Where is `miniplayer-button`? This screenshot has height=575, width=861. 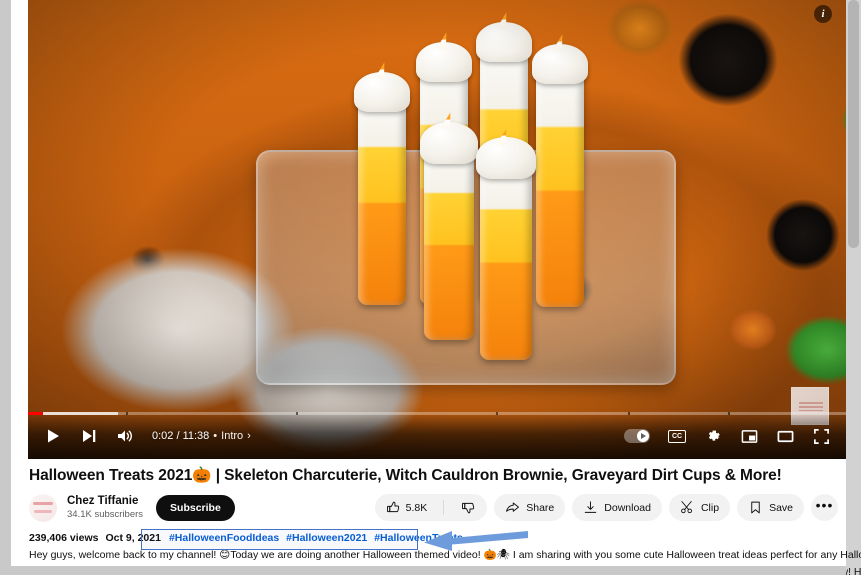
miniplayer-button is located at coordinates (749, 436).